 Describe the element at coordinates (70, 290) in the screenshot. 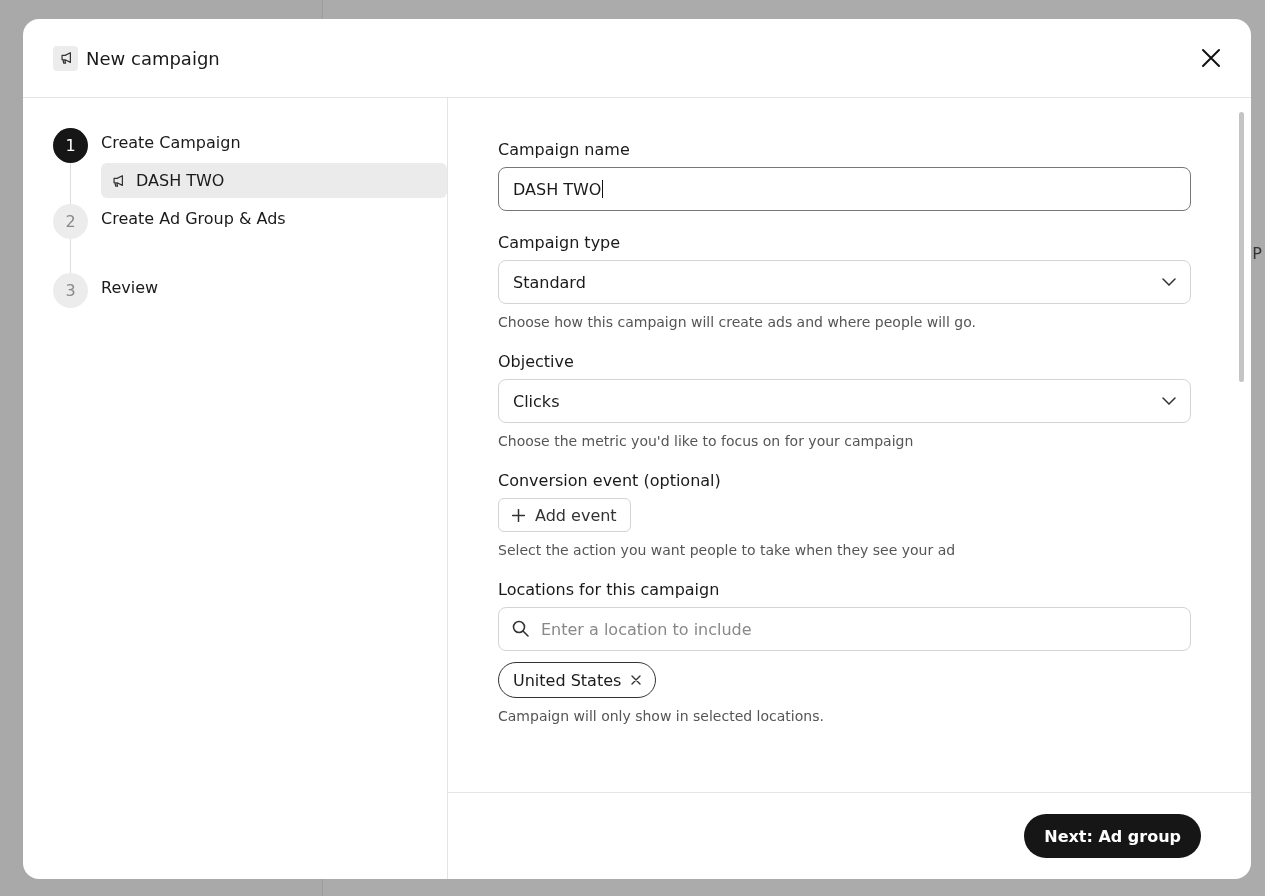

I see `step-number: 3` at that location.